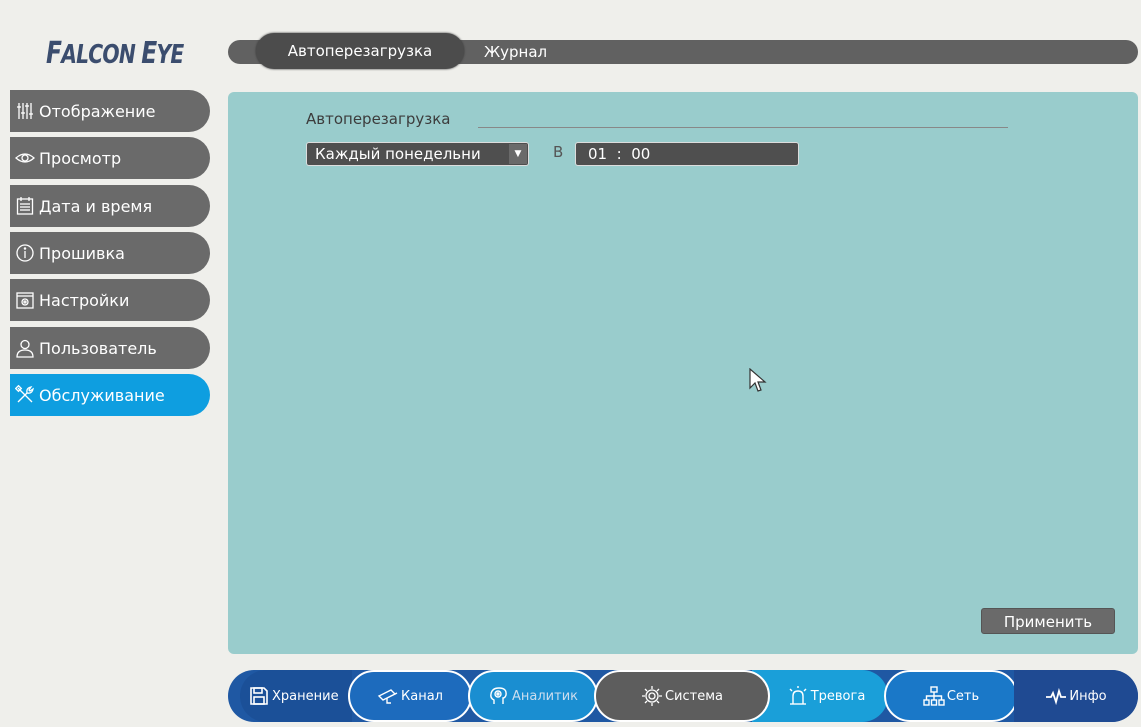 This screenshot has width=1141, height=727. Describe the element at coordinates (1088, 696) in the screenshot. I see `nav-label: Инфо` at that location.